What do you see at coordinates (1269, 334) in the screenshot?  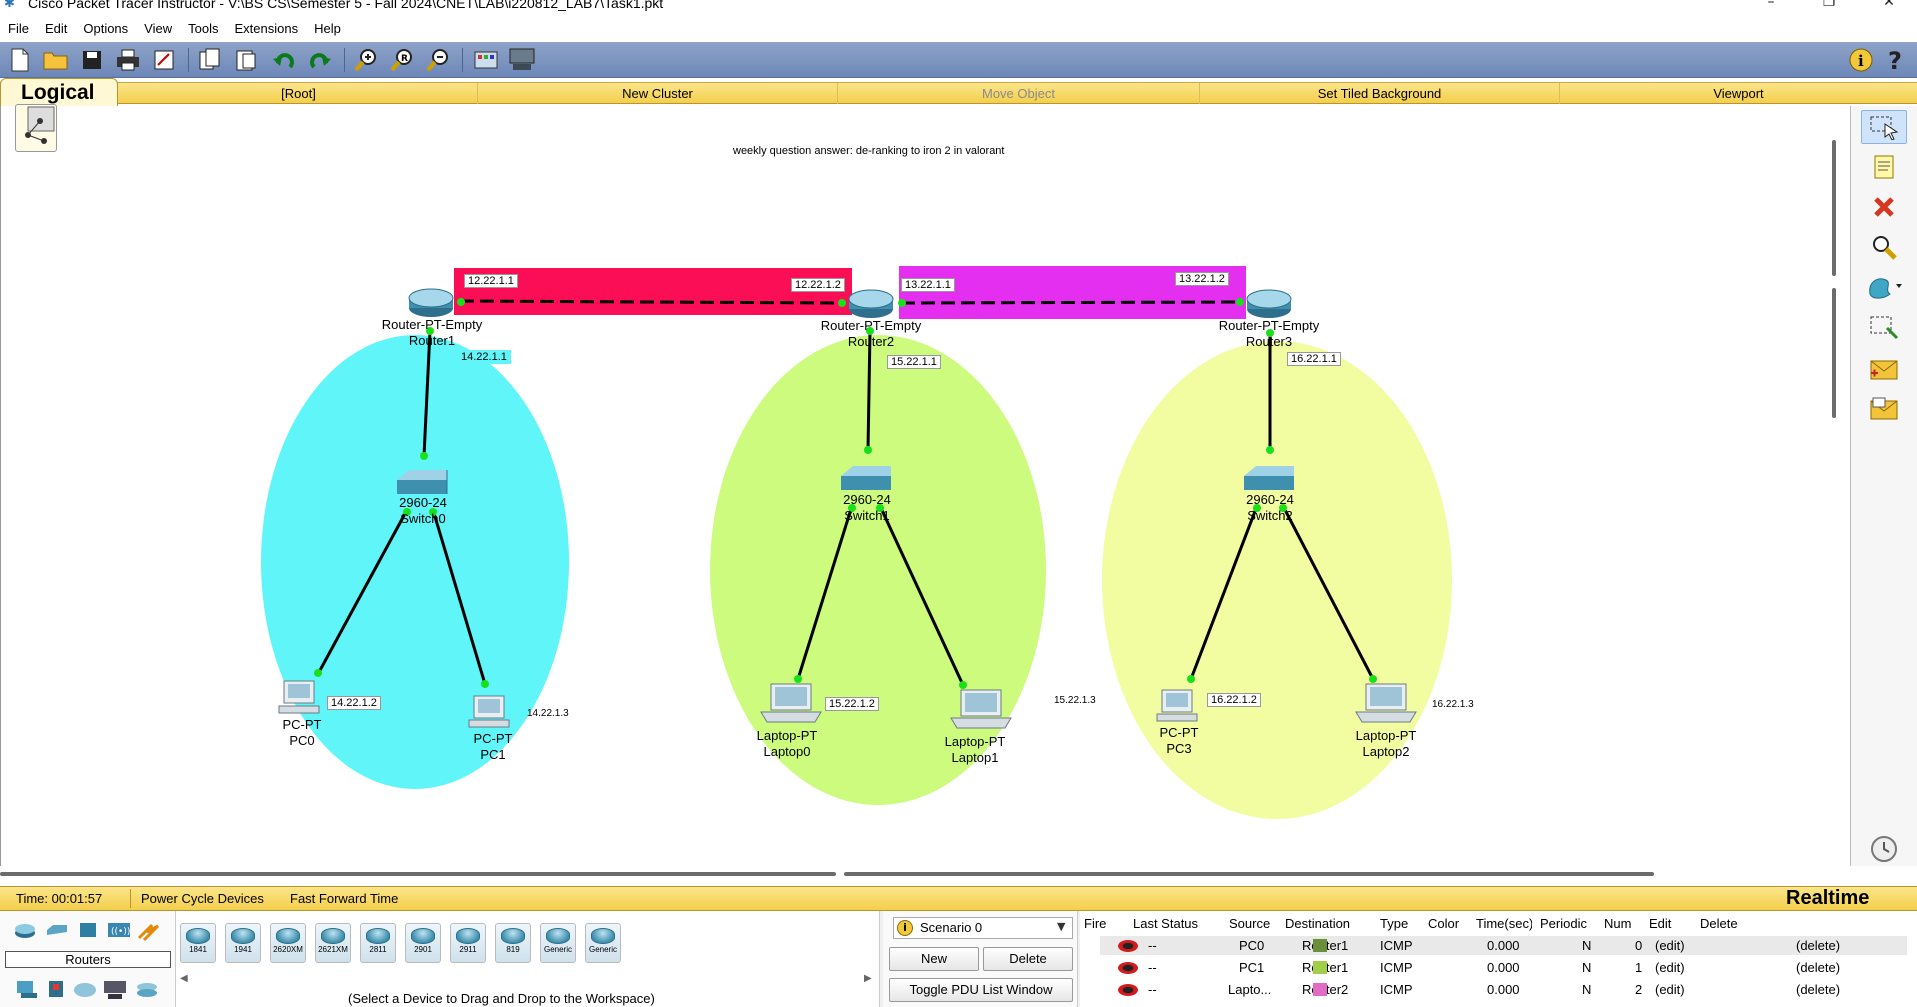 I see `device-label: Router-PT-Empty Router3` at bounding box center [1269, 334].